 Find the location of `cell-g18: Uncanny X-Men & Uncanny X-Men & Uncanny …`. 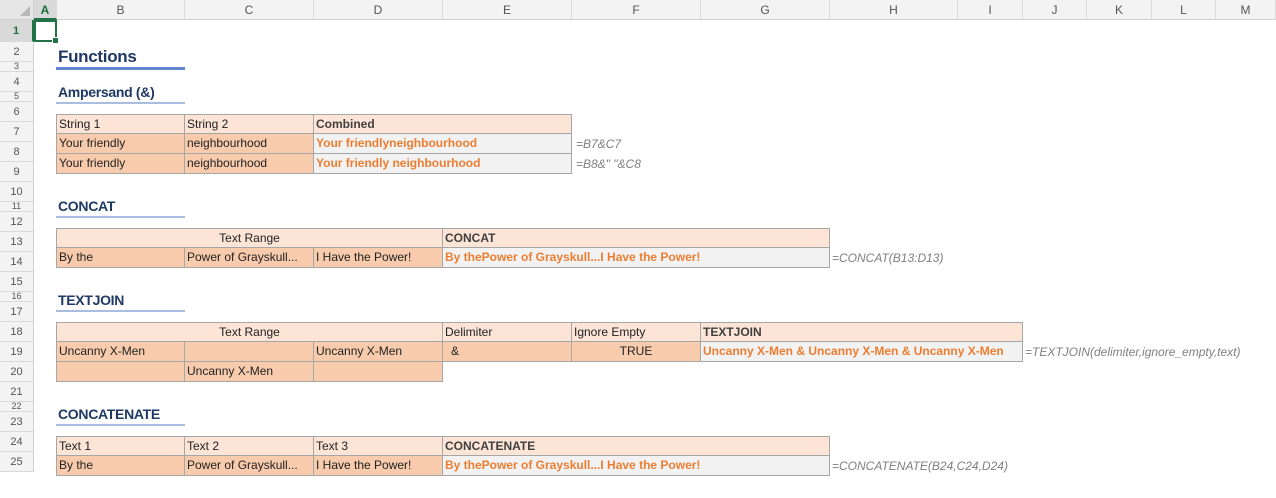

cell-g18: Uncanny X-Men & Uncanny X-Men & Uncanny … is located at coordinates (861, 351).